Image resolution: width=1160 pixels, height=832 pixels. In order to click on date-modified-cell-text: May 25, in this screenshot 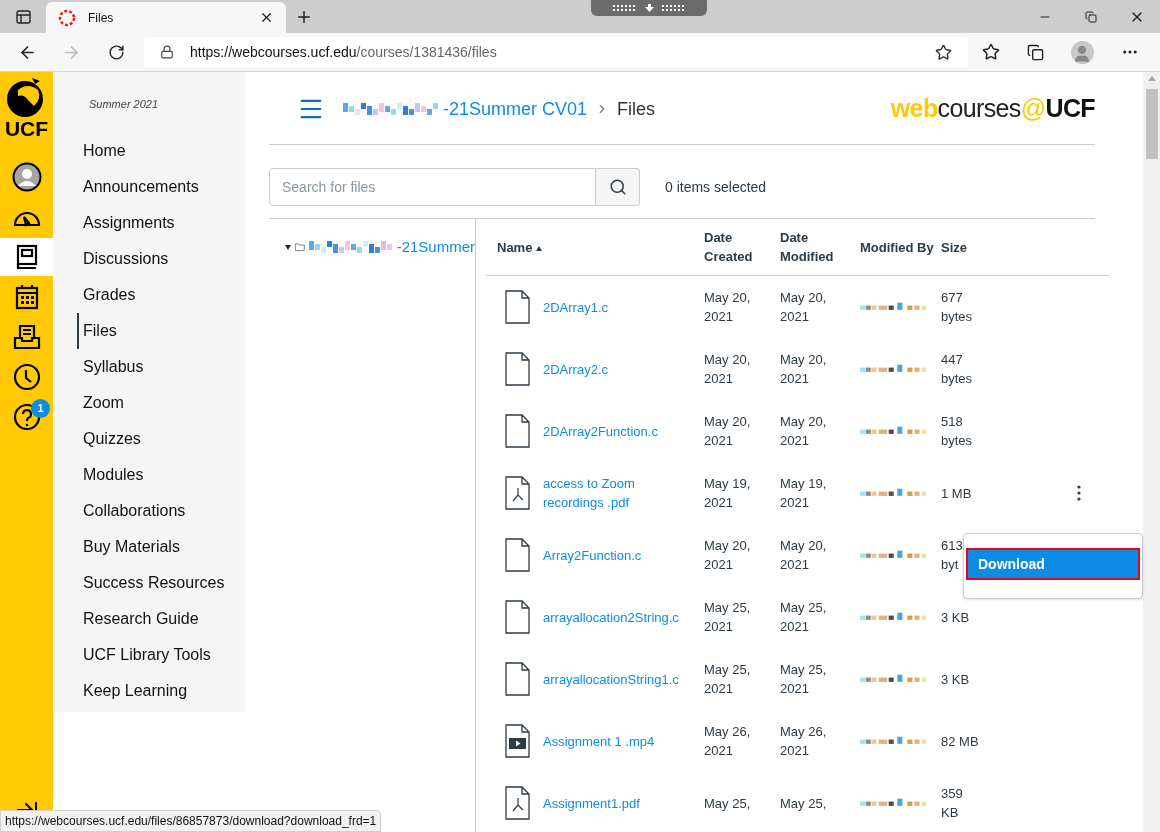, I will do `click(804, 803)`.